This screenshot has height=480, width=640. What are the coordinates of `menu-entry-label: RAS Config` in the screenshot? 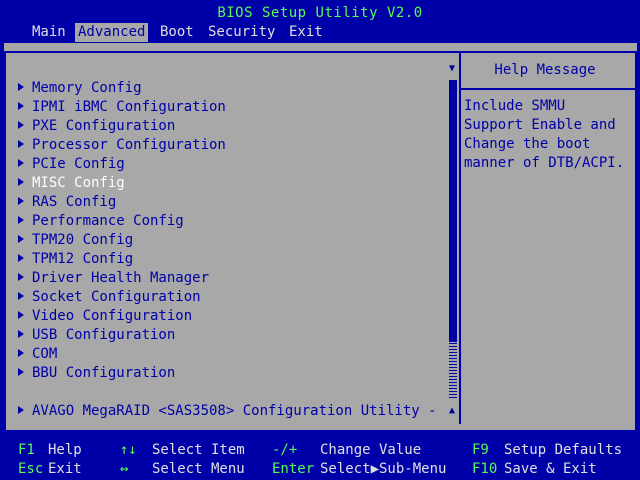 It's located at (74, 202).